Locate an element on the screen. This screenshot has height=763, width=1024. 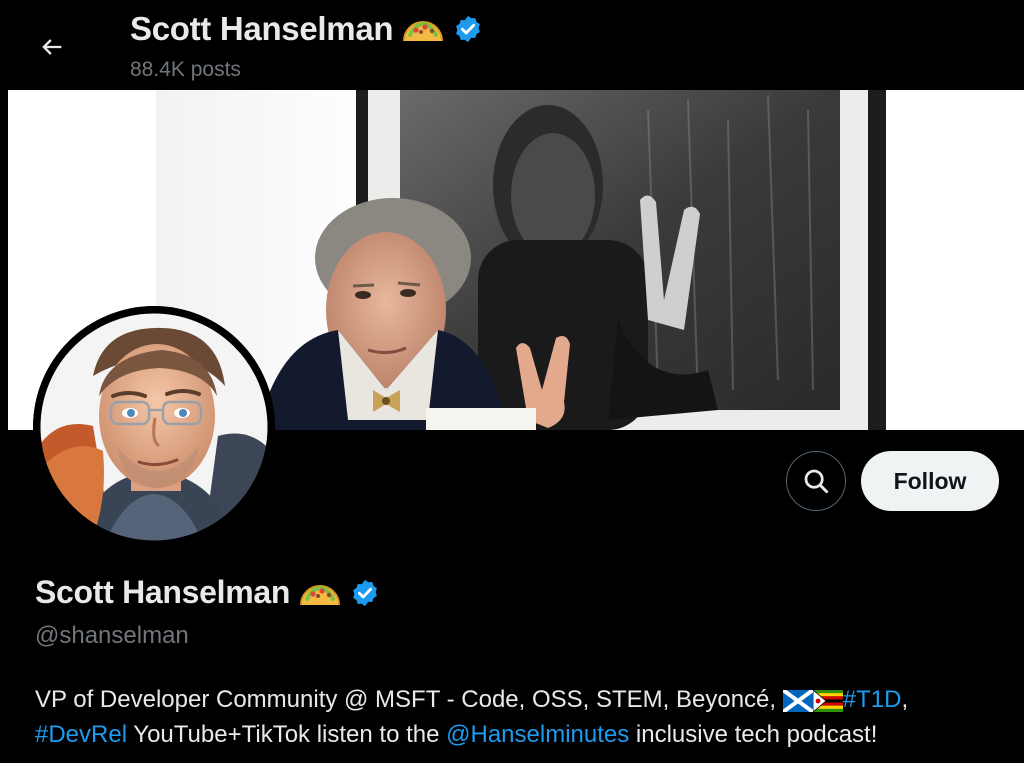
profile-name: Scott Hanselman is located at coordinates (163, 592).